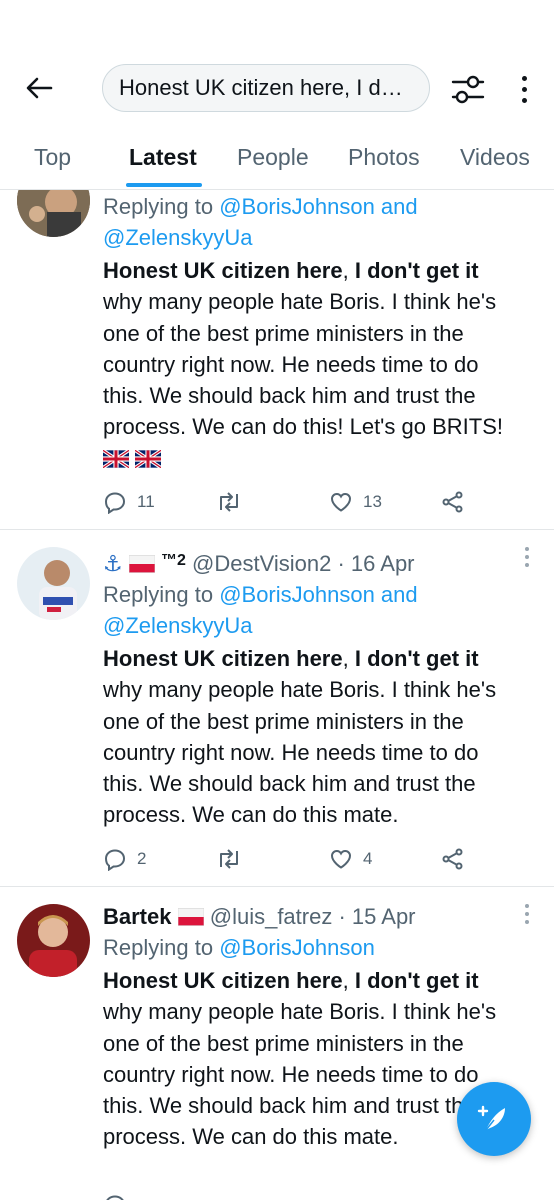 The height and width of the screenshot is (1200, 554). I want to click on tab-photos: Photos, so click(384, 157).